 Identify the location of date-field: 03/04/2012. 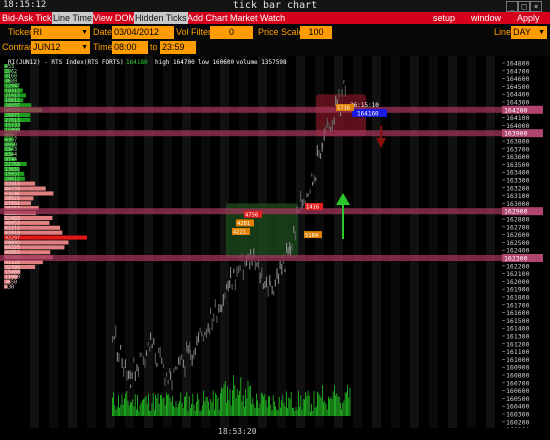
(143, 32).